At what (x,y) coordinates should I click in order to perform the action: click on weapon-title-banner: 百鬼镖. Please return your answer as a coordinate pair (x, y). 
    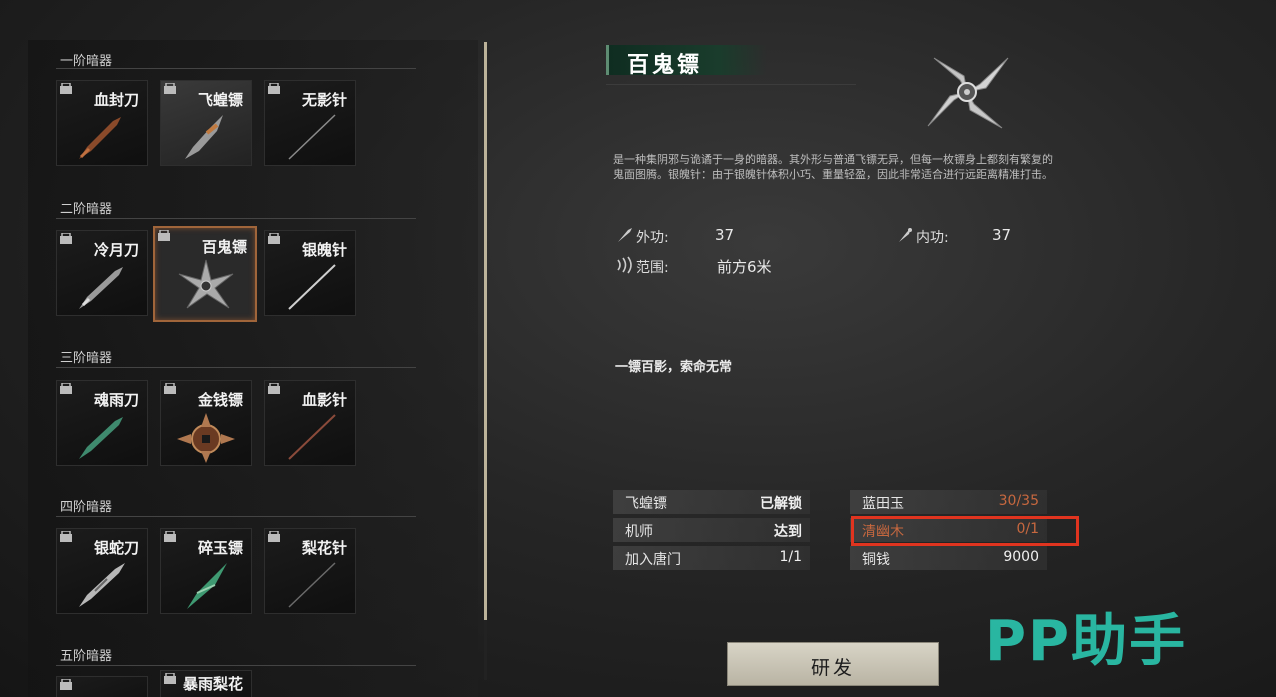
    Looking at the image, I should click on (686, 61).